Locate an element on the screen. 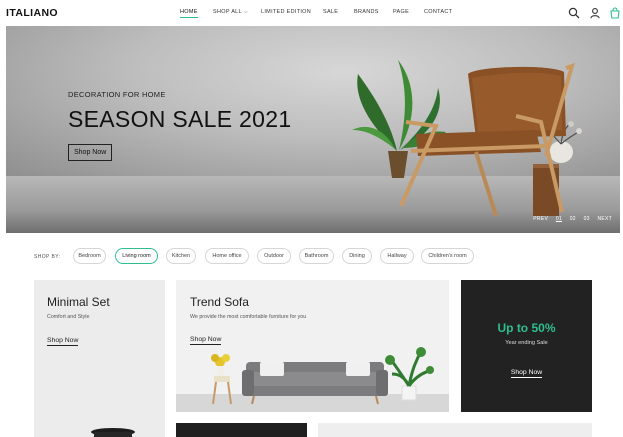 This screenshot has height=437, width=623. search-icon is located at coordinates (574, 12).